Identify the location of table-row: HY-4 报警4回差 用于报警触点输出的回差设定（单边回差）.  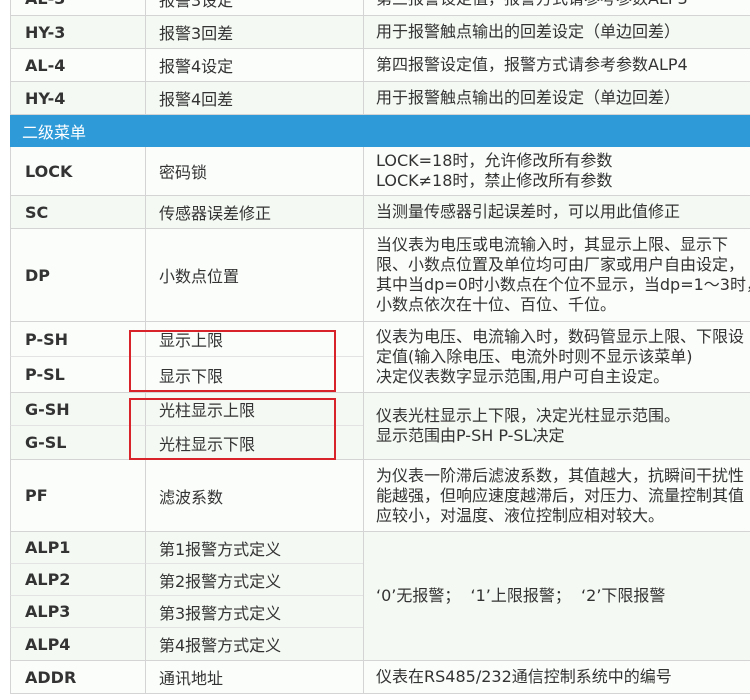
(380, 98).